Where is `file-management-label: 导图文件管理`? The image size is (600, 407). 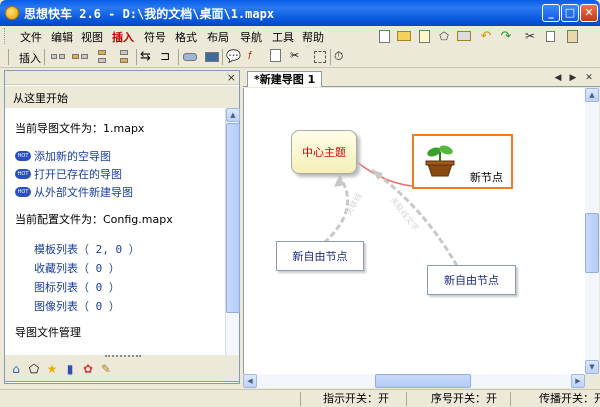 file-management-label: 导图文件管理 is located at coordinates (48, 332).